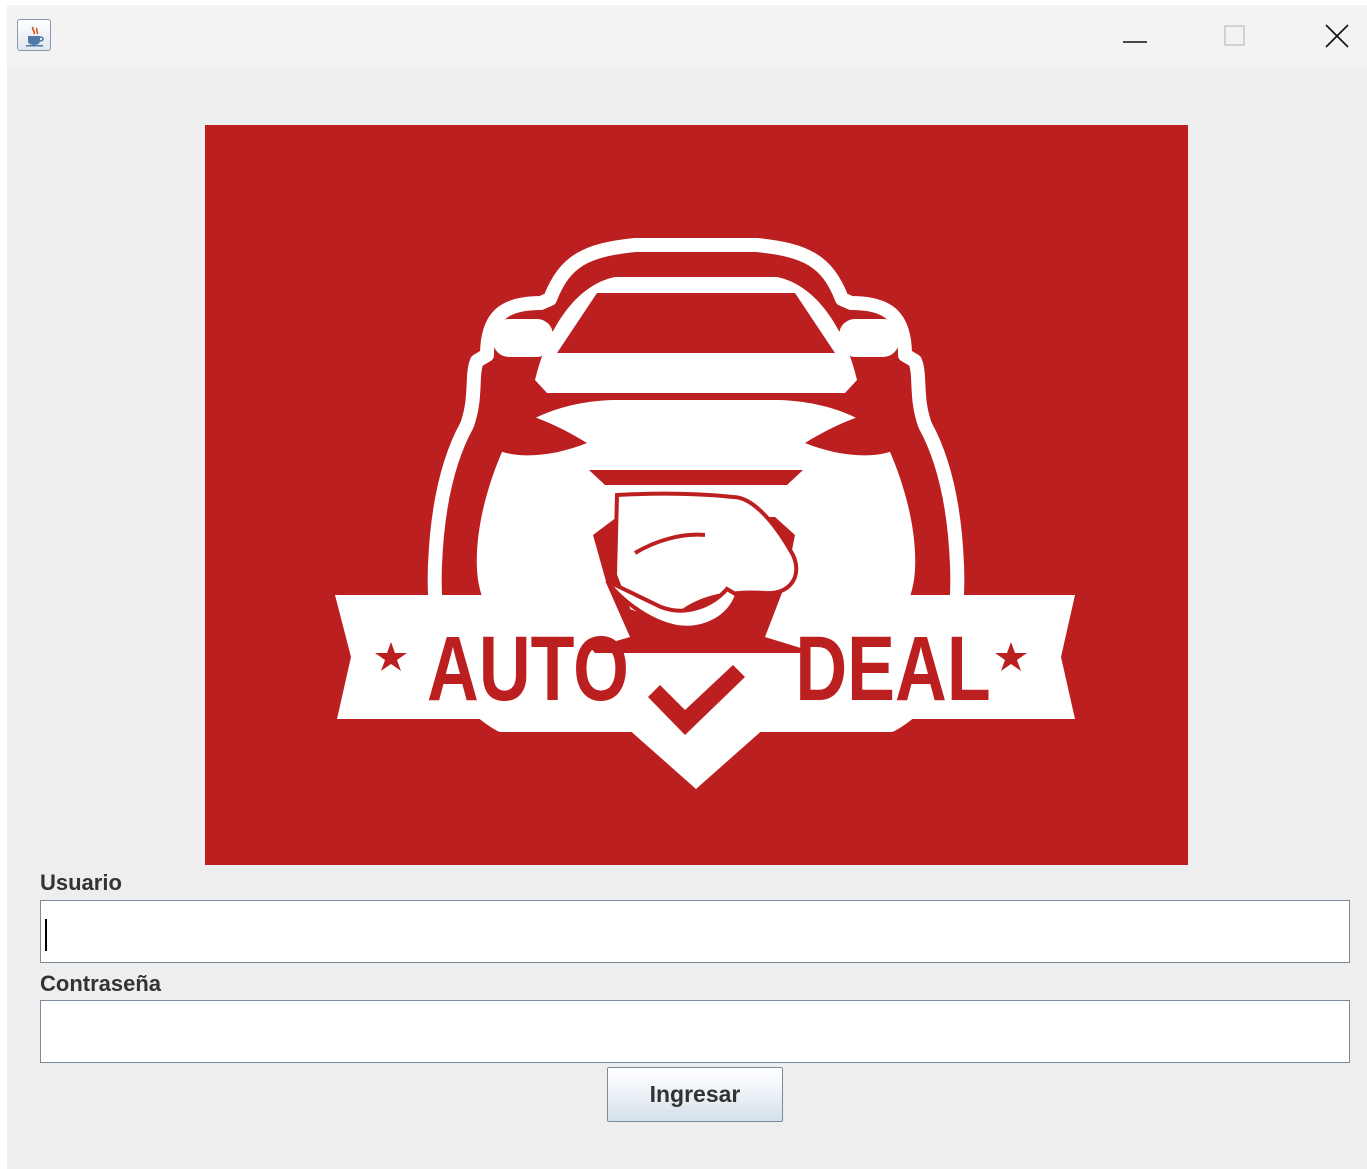 The height and width of the screenshot is (1169, 1367). Describe the element at coordinates (1337, 36) in the screenshot. I see `close-icon` at that location.